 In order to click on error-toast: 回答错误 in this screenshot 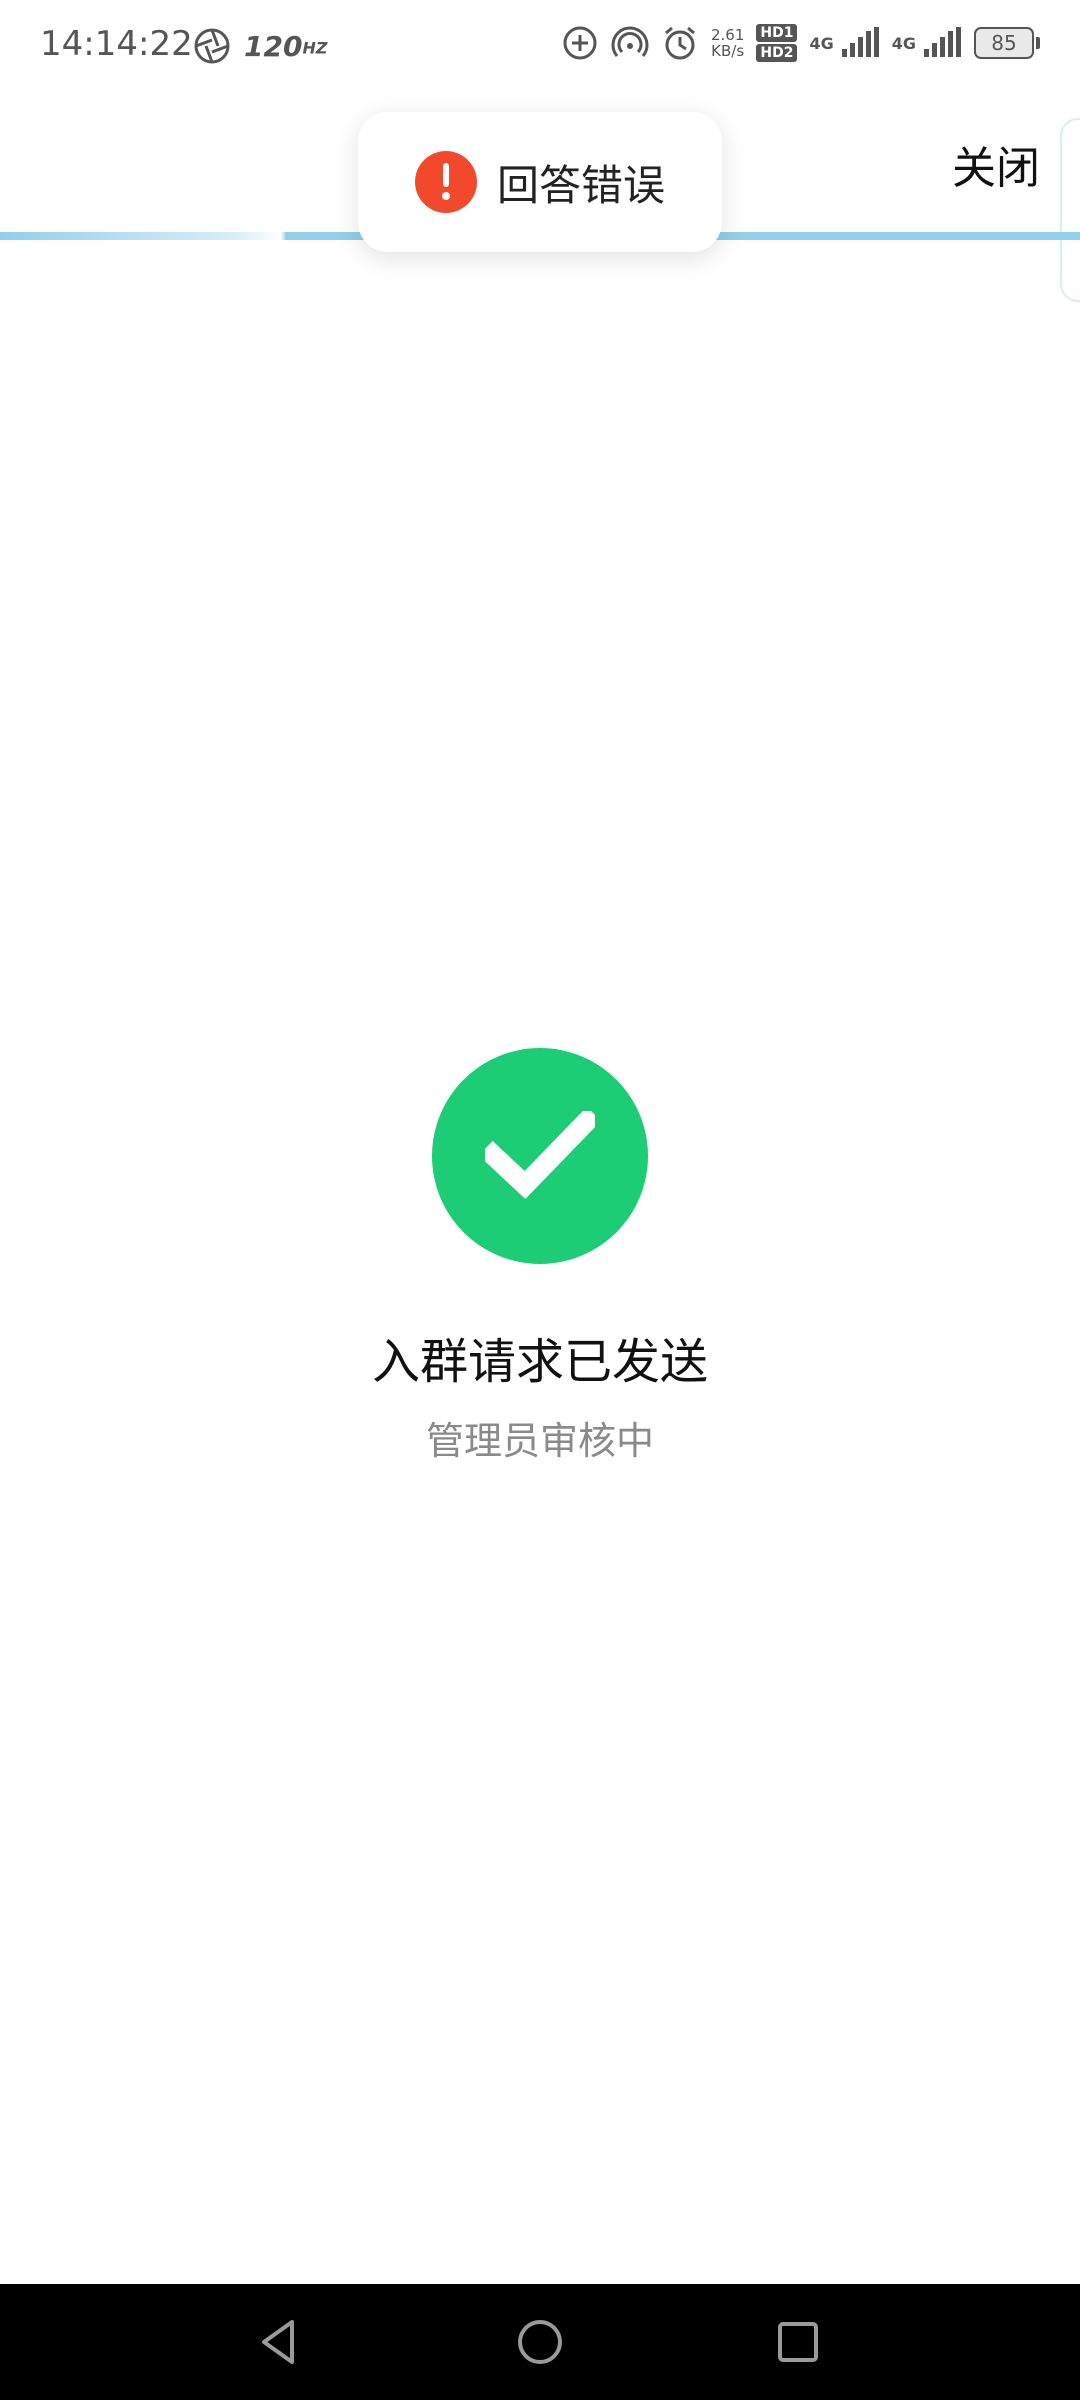, I will do `click(540, 182)`.